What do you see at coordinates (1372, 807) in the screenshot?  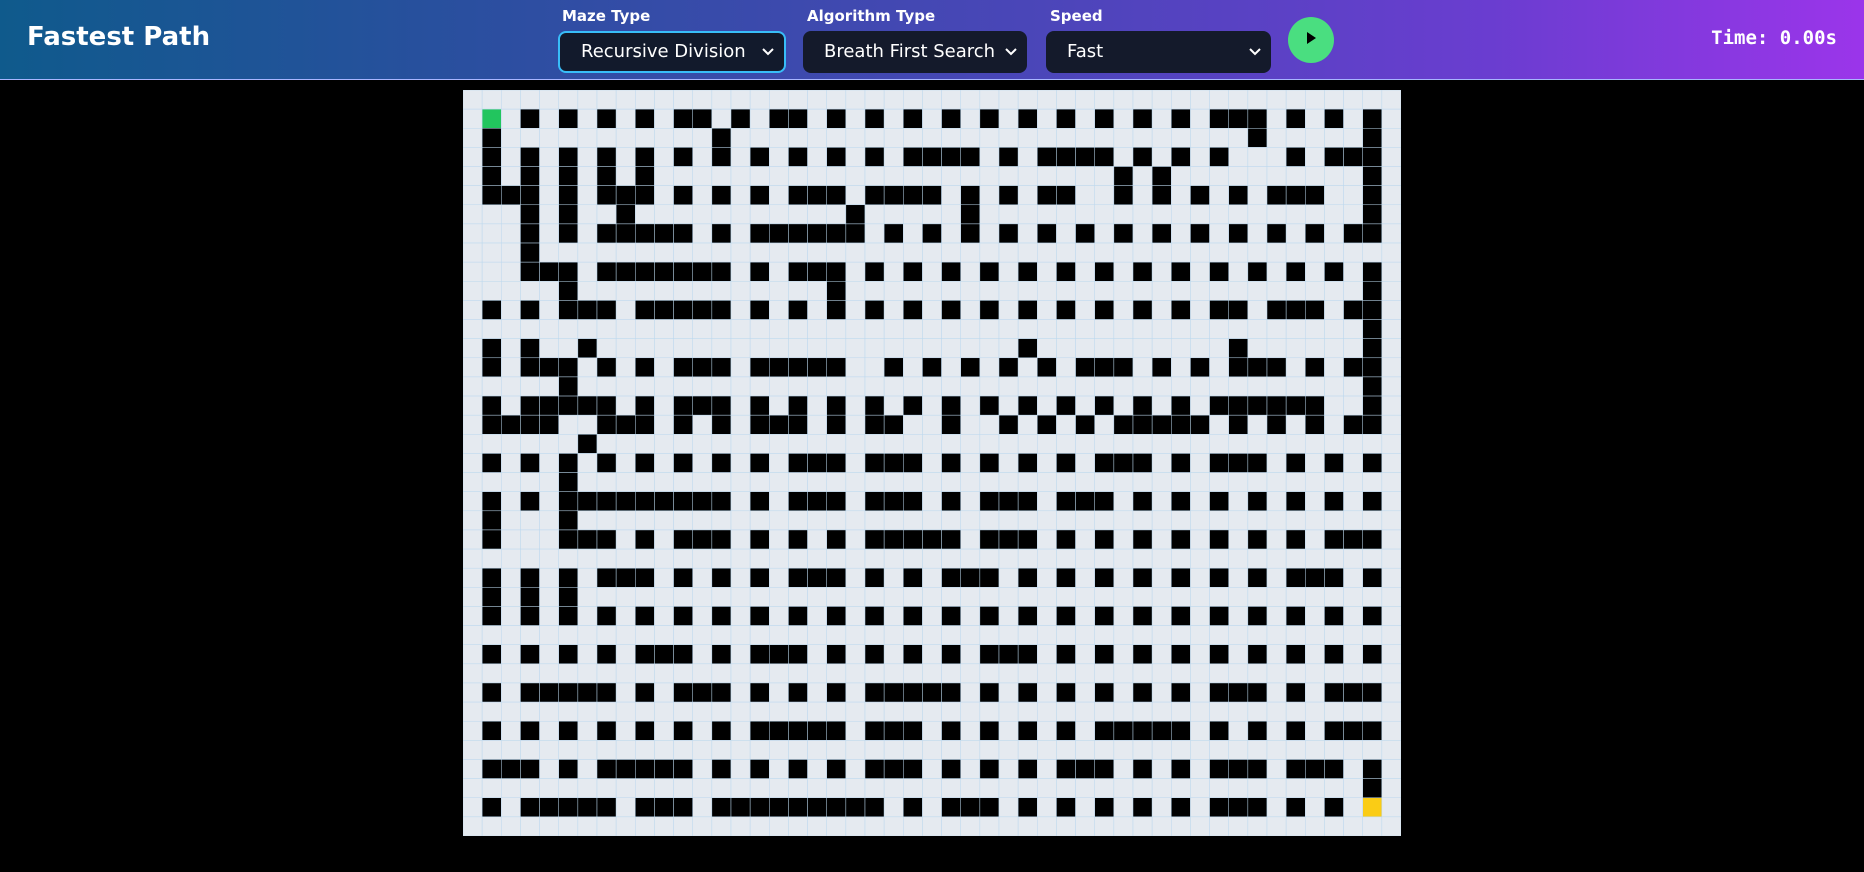 I see `end-node` at bounding box center [1372, 807].